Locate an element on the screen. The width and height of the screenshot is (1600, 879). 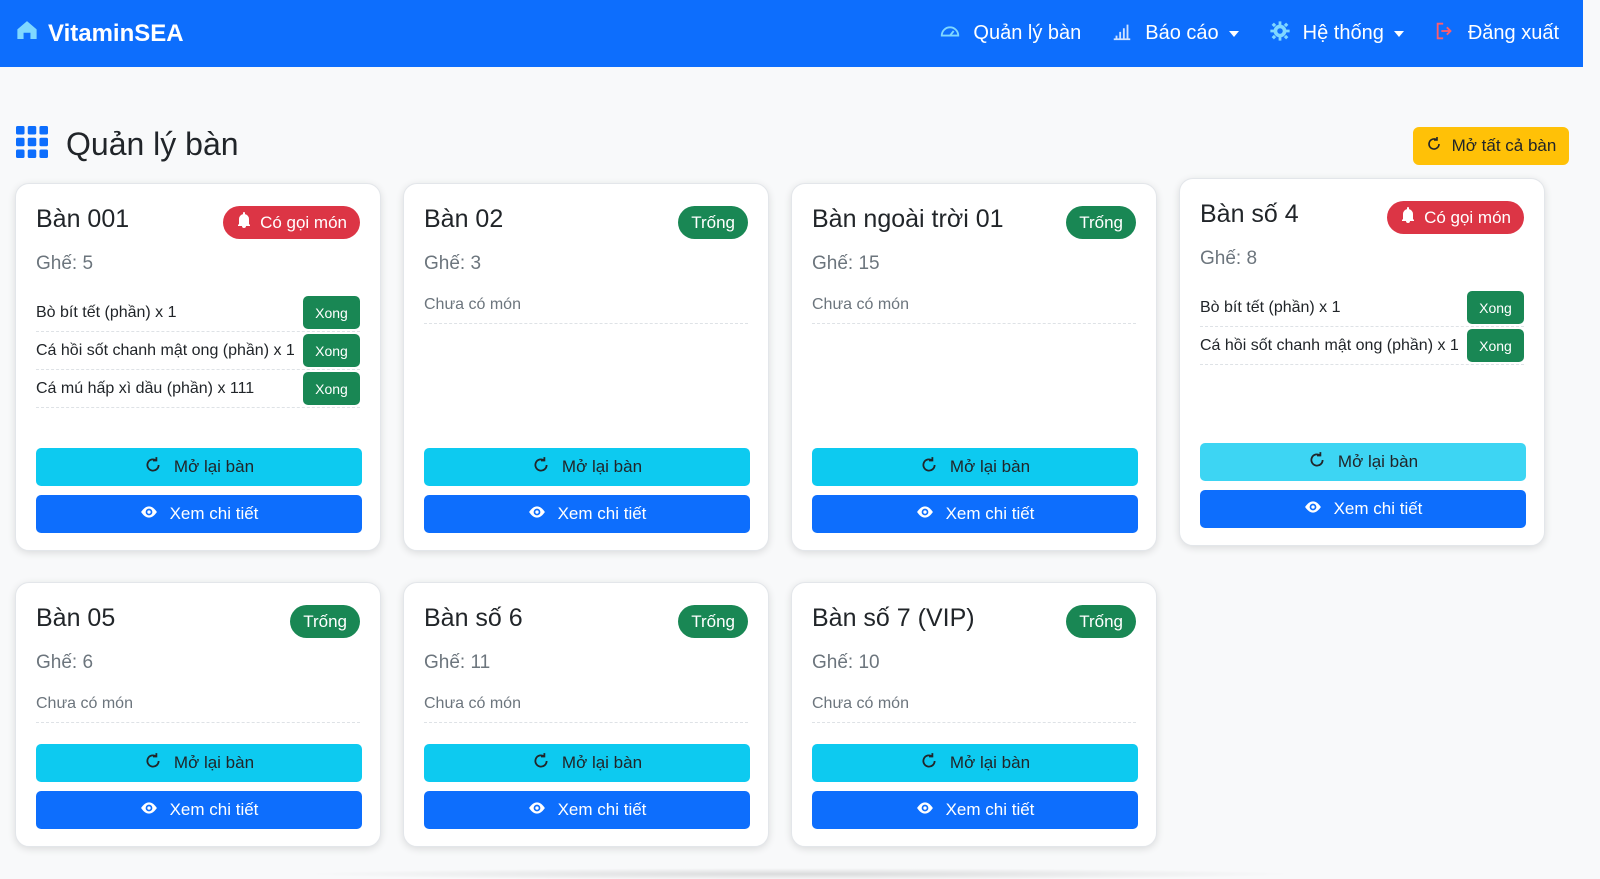
open-all-tables-button: Mở tất cả bàn is located at coordinates (1491, 146).